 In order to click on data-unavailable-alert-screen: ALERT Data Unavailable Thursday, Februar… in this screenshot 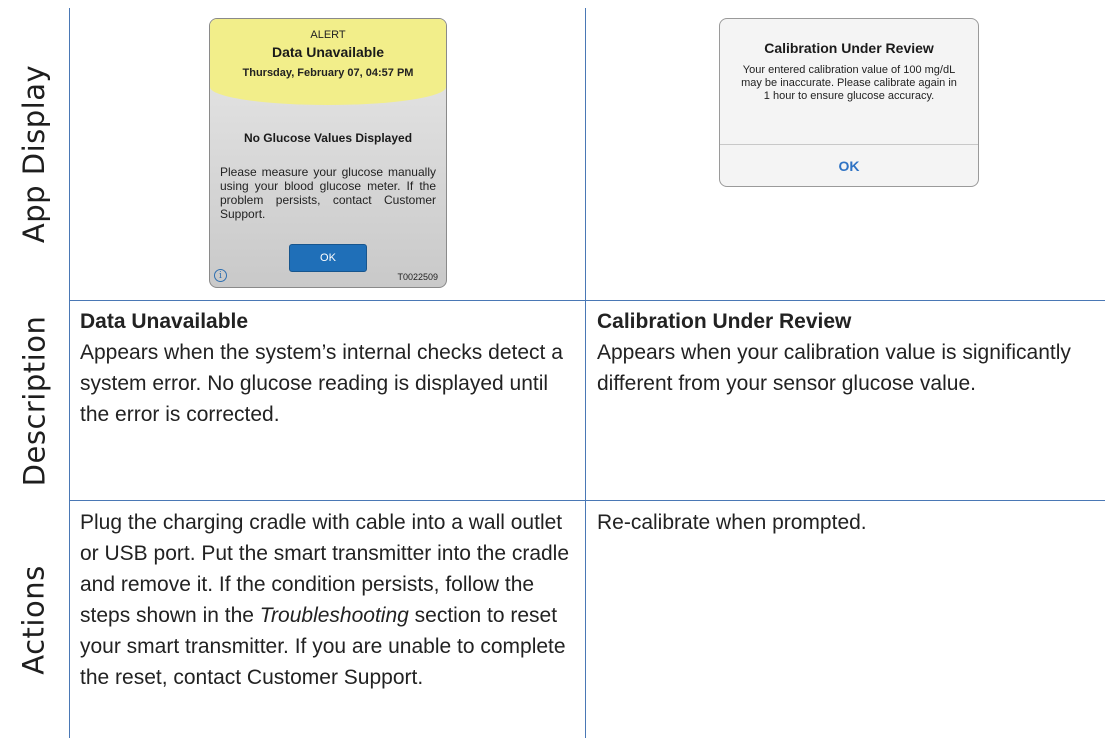, I will do `click(328, 153)`.